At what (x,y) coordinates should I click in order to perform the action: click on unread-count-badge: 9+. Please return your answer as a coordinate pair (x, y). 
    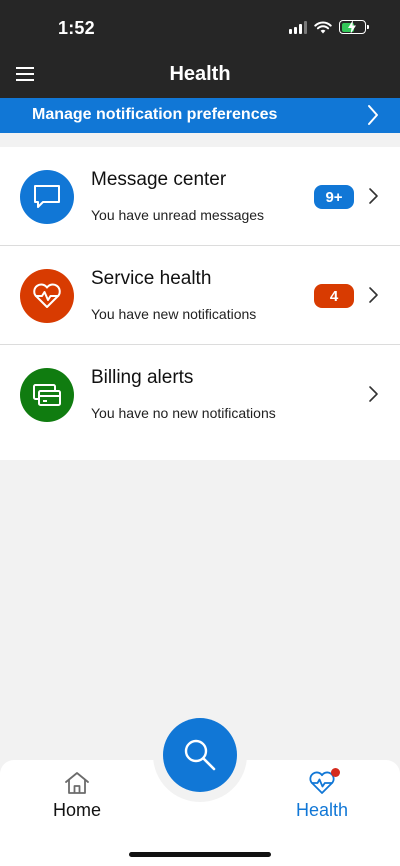
    Looking at the image, I should click on (334, 197).